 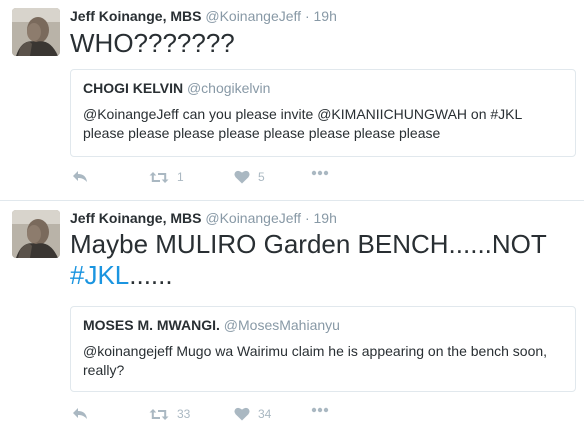 What do you see at coordinates (265, 414) in the screenshot?
I see `like-count: 34` at bounding box center [265, 414].